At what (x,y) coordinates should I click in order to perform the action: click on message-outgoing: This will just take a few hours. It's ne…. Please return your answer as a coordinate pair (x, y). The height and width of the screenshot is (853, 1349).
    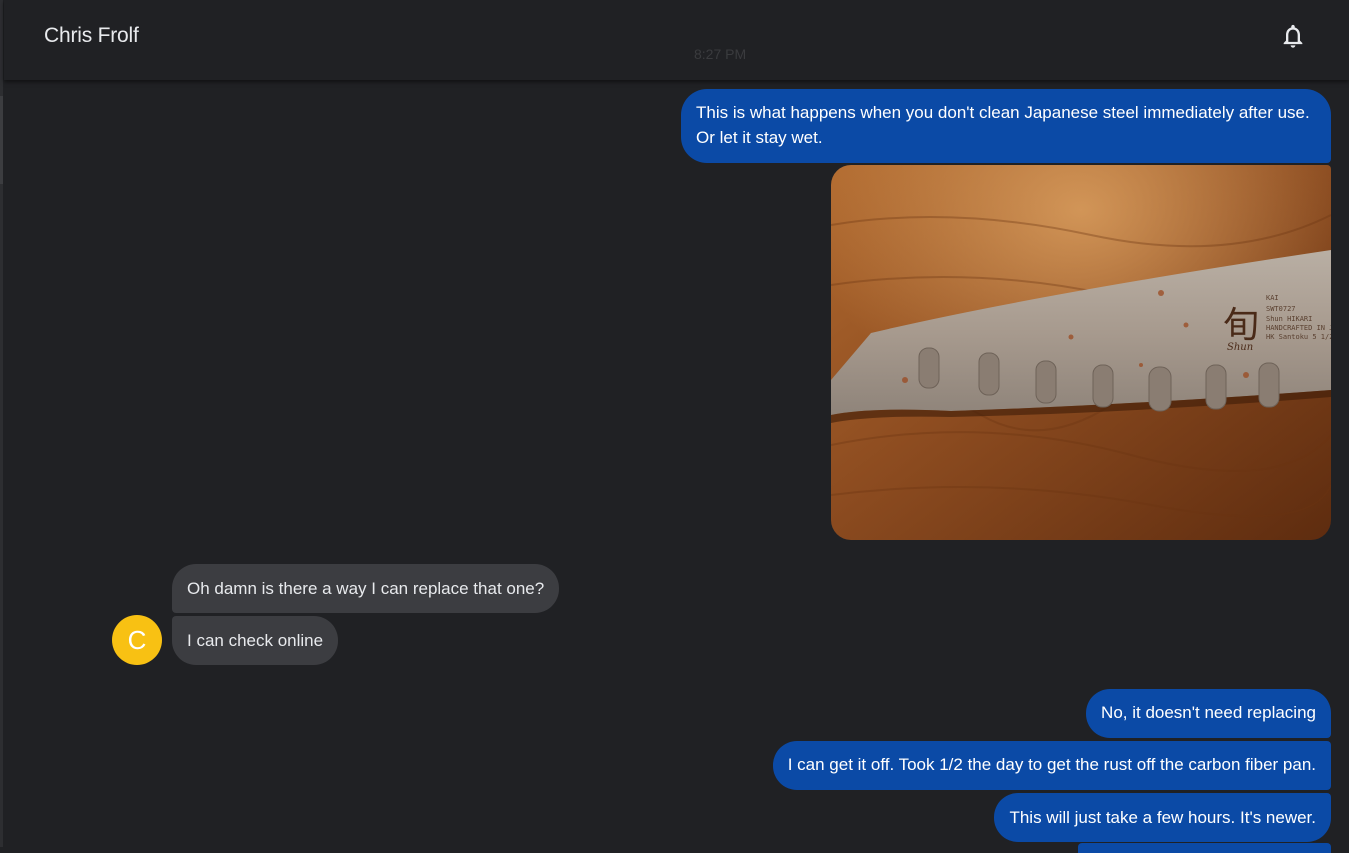
    Looking at the image, I should click on (1162, 817).